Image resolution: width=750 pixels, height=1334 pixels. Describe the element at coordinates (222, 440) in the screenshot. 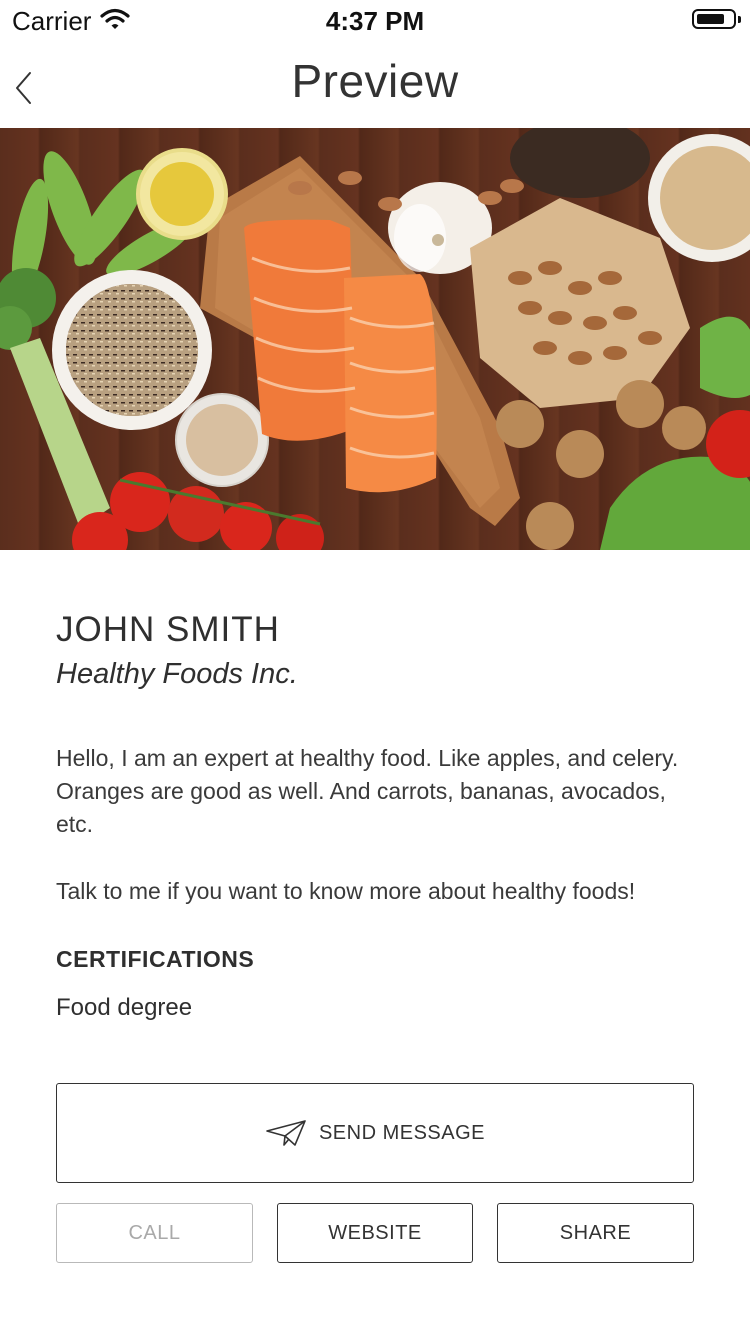

I see `oats-bowl` at that location.